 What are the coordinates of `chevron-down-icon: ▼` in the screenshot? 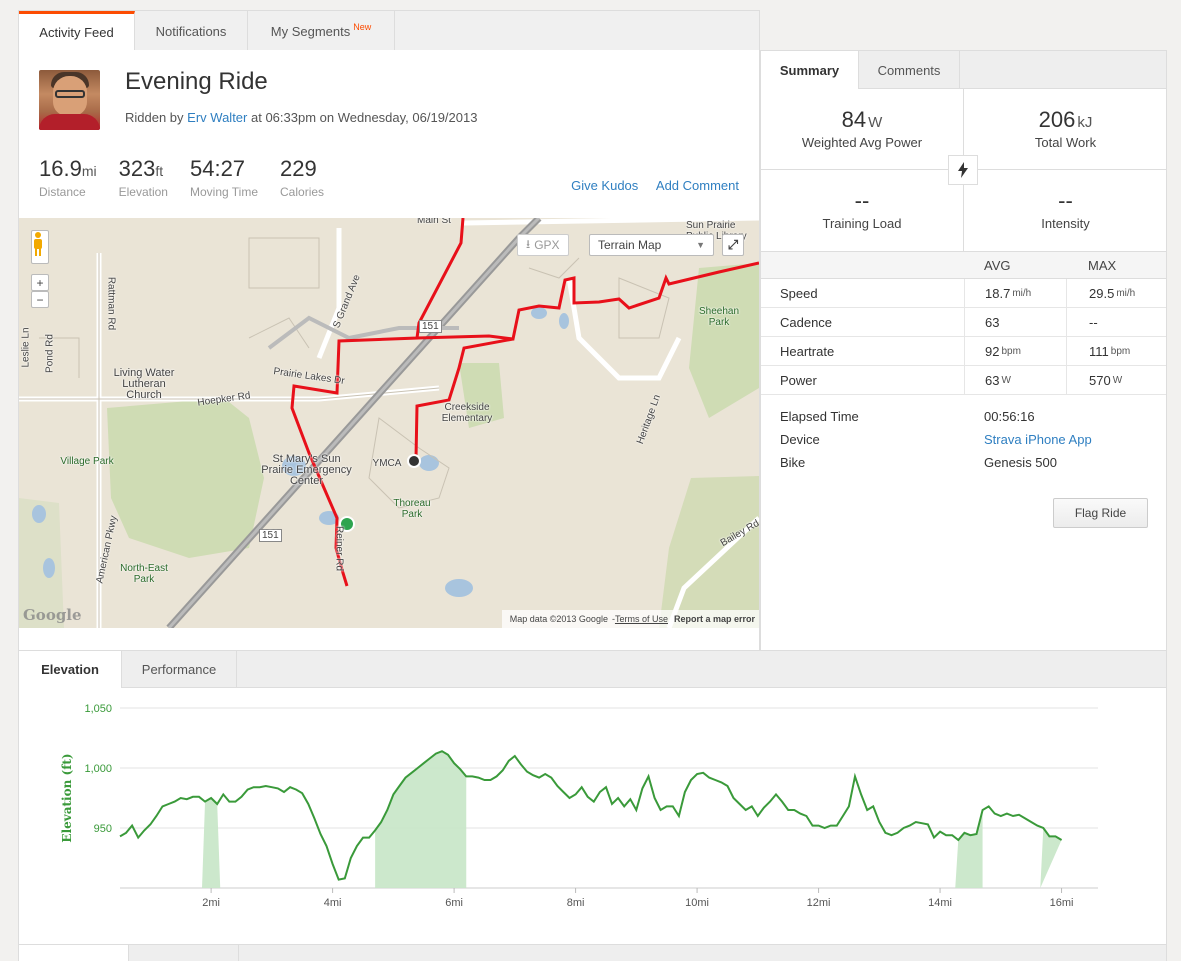 It's located at (700, 245).